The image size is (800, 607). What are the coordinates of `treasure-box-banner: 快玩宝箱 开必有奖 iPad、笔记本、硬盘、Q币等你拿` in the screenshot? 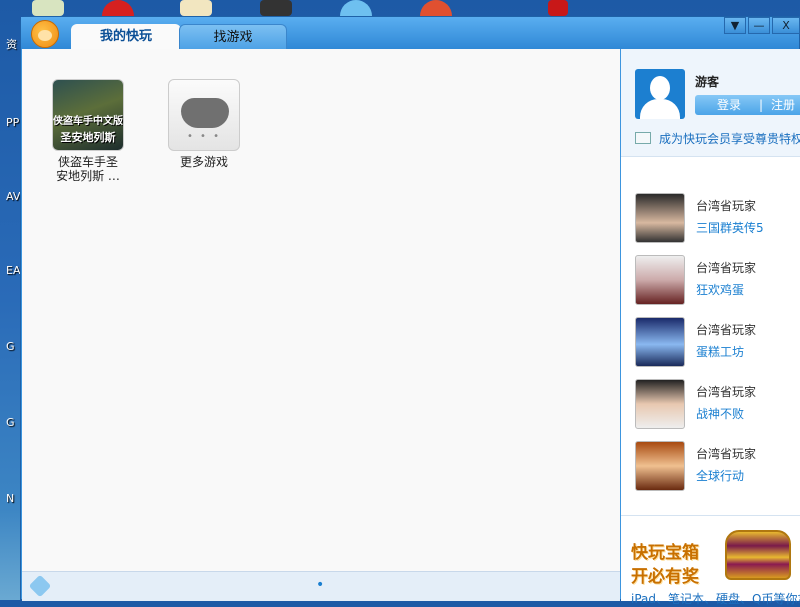 It's located at (710, 560).